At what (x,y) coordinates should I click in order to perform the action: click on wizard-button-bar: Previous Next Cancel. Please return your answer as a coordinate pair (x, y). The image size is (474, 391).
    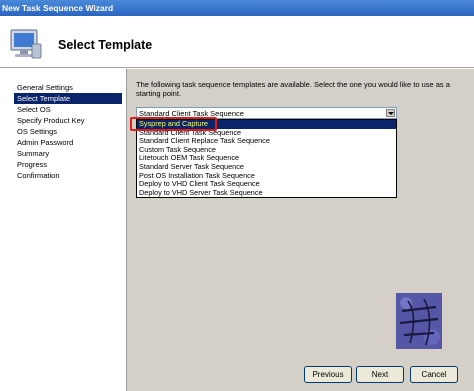
    Looking at the image, I should click on (300, 375).